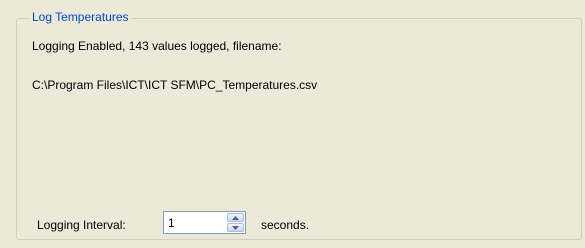 The image size is (585, 248). Describe the element at coordinates (80, 17) in the screenshot. I see `group-title: Log Temperatures` at that location.